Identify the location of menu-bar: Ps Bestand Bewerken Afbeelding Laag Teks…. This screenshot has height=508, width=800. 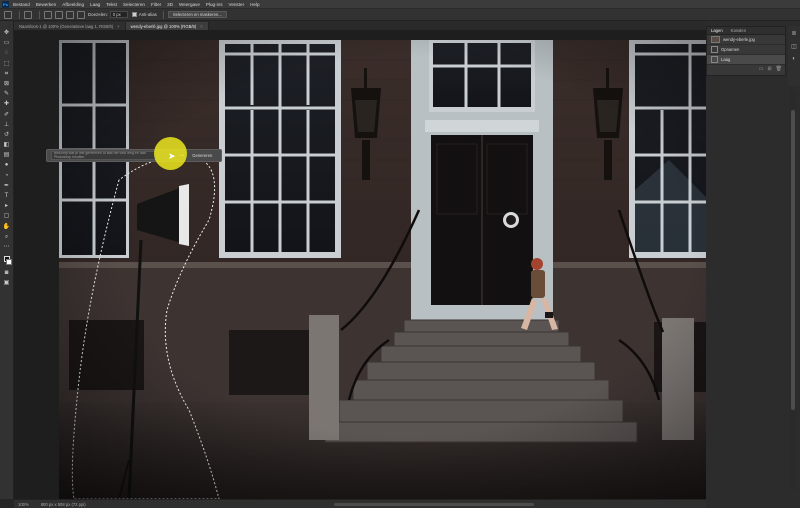
(400, 4).